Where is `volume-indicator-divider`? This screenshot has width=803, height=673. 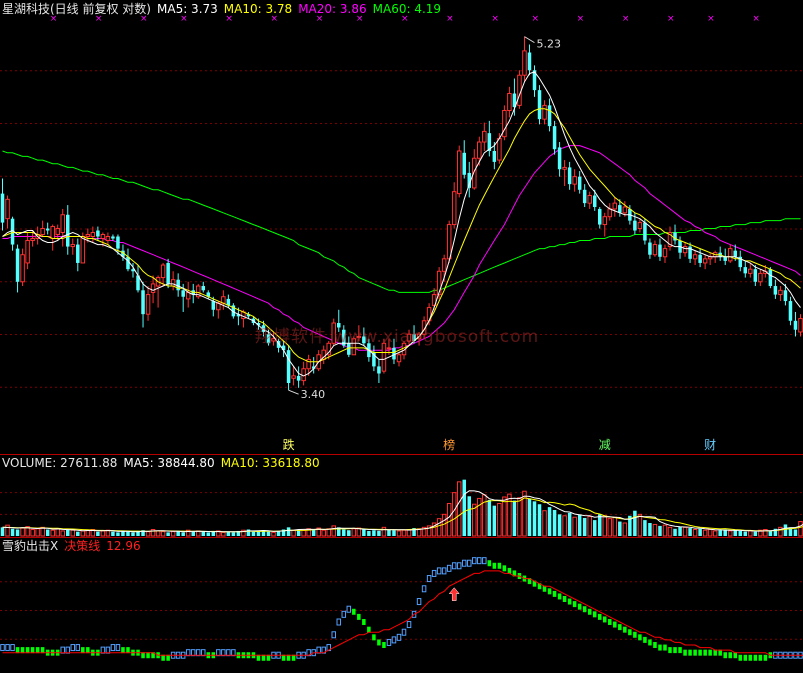 volume-indicator-divider is located at coordinates (401, 537).